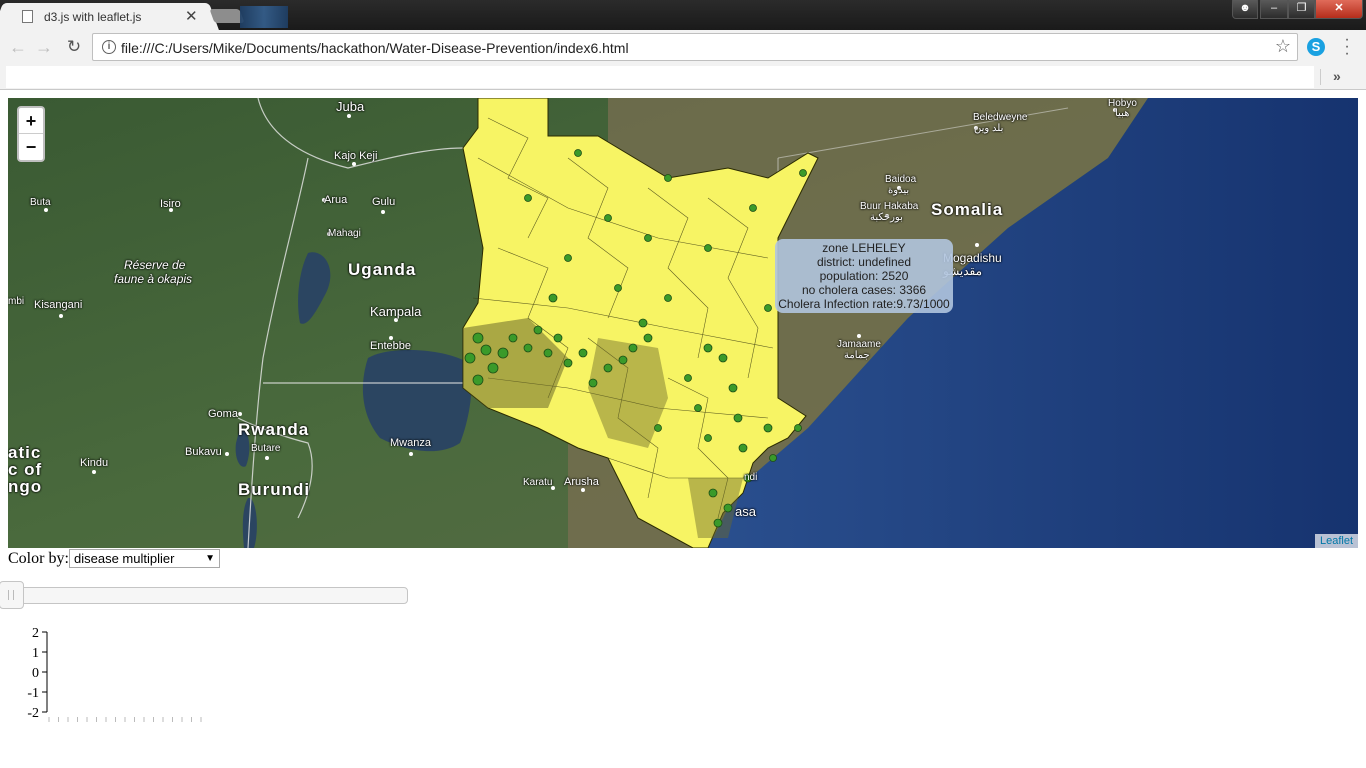  What do you see at coordinates (745, 511) in the screenshot?
I see `label-asa: asa` at bounding box center [745, 511].